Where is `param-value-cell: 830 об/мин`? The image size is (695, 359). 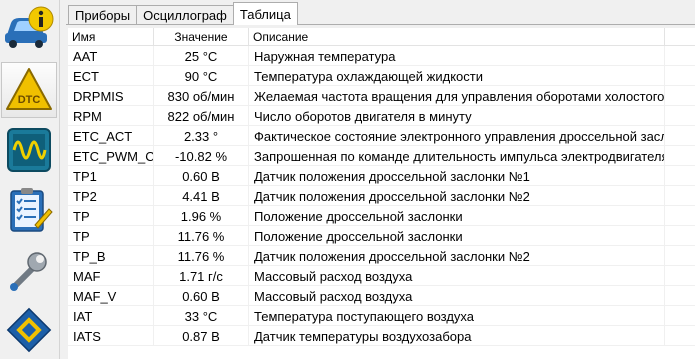
param-value-cell: 830 об/мин is located at coordinates (201, 96).